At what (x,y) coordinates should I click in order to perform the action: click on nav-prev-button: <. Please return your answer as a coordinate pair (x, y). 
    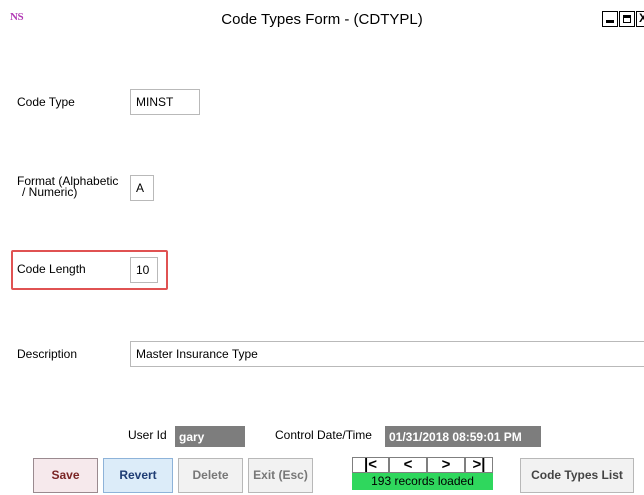
    Looking at the image, I should click on (408, 465).